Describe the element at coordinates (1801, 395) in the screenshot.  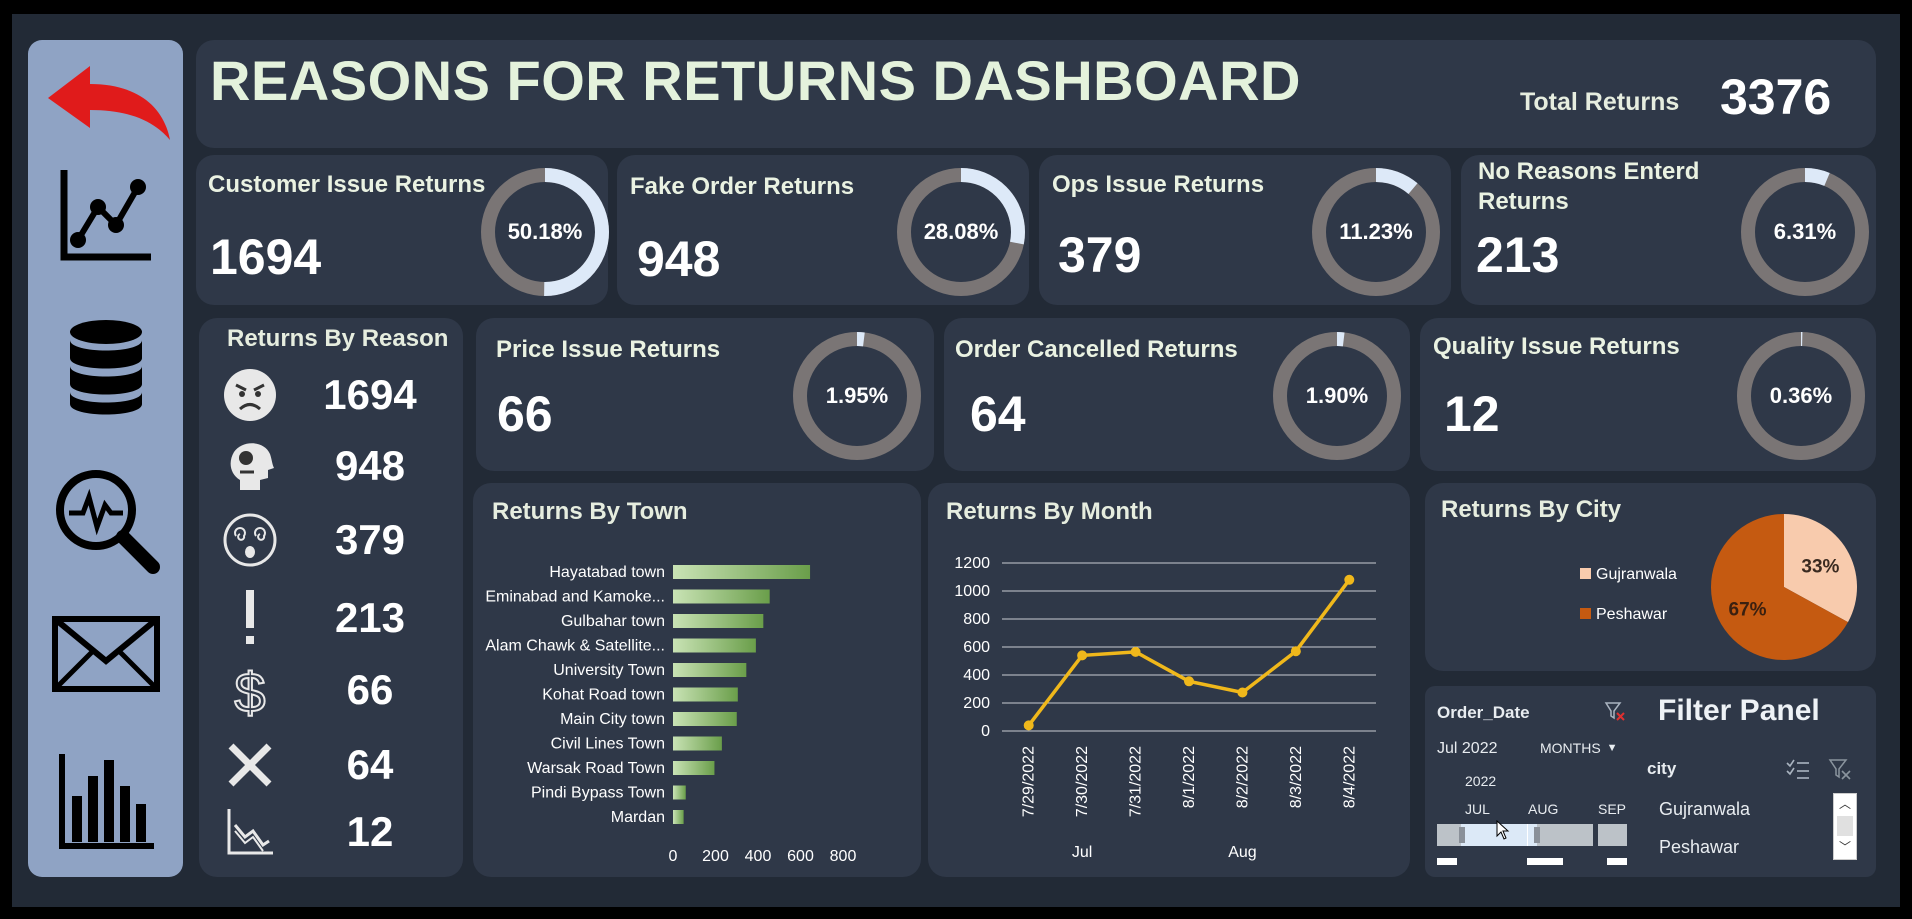
I see `donut-percent: 0.36%` at that location.